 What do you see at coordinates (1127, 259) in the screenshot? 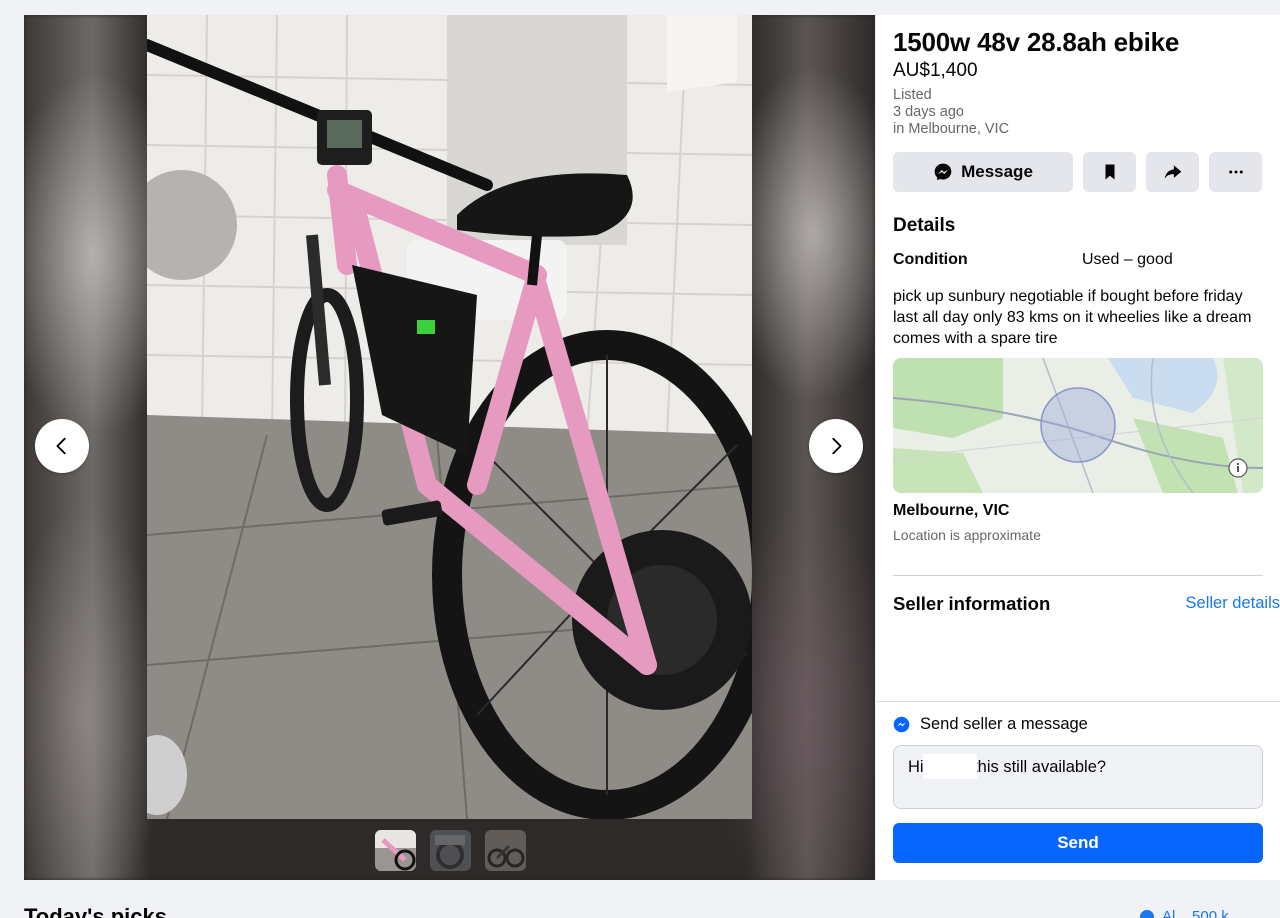
I see `condition-value: Used – good` at bounding box center [1127, 259].